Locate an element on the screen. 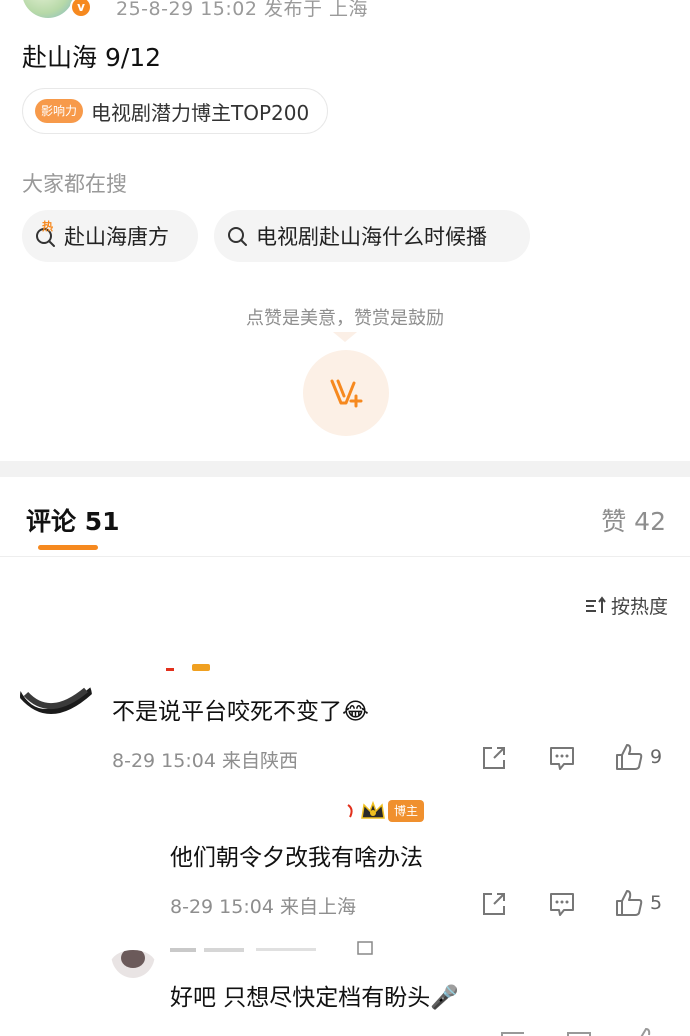 Image resolution: width=690 pixels, height=1036 pixels. crown-icon is located at coordinates (373, 809).